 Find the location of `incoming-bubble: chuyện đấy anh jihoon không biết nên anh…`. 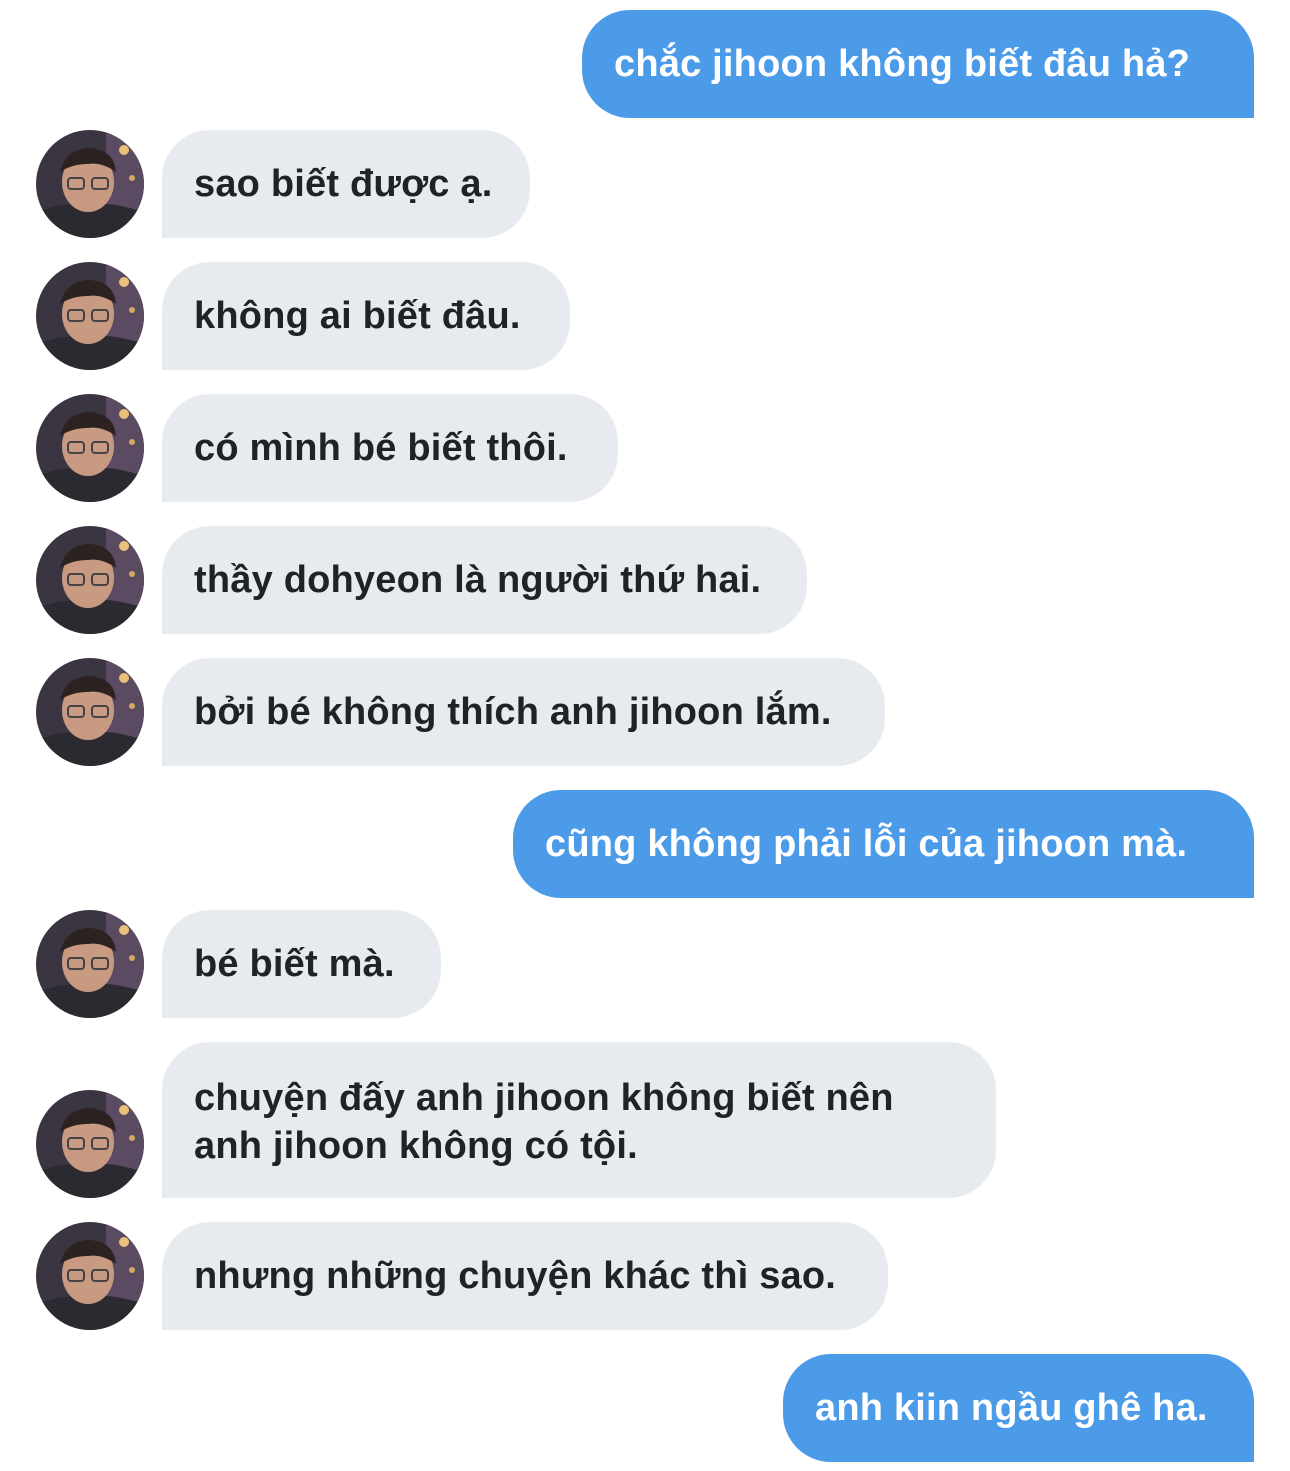

incoming-bubble: chuyện đấy anh jihoon không biết nên anh… is located at coordinates (579, 1120).